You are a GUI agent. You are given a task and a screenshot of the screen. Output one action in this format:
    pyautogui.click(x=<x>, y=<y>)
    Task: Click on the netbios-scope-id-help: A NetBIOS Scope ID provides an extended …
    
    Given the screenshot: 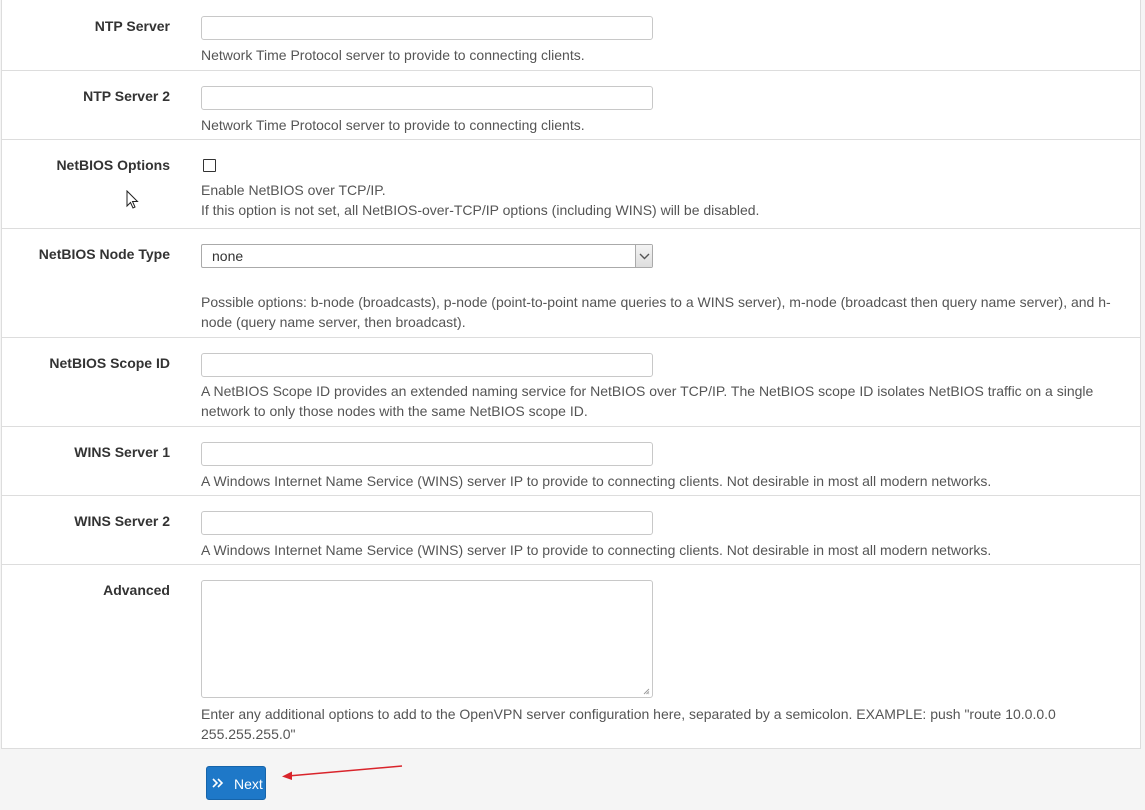 What is the action you would take?
    pyautogui.click(x=647, y=401)
    